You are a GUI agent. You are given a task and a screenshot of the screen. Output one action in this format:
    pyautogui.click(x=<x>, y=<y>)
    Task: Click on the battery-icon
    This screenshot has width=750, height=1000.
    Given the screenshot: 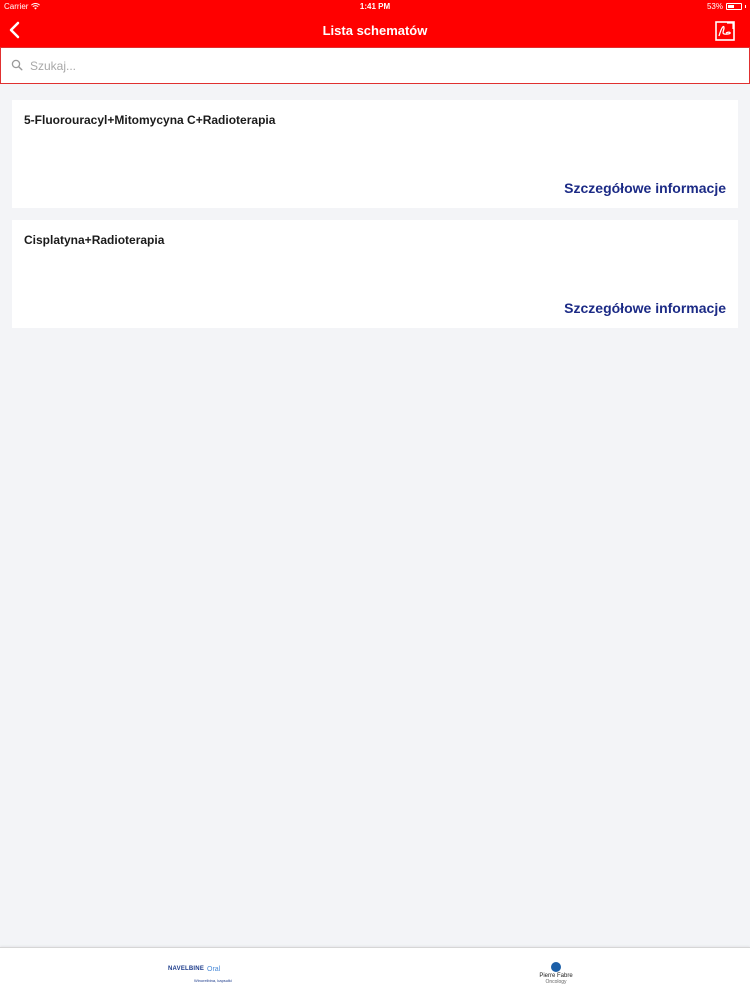 What is the action you would take?
    pyautogui.click(x=734, y=6)
    